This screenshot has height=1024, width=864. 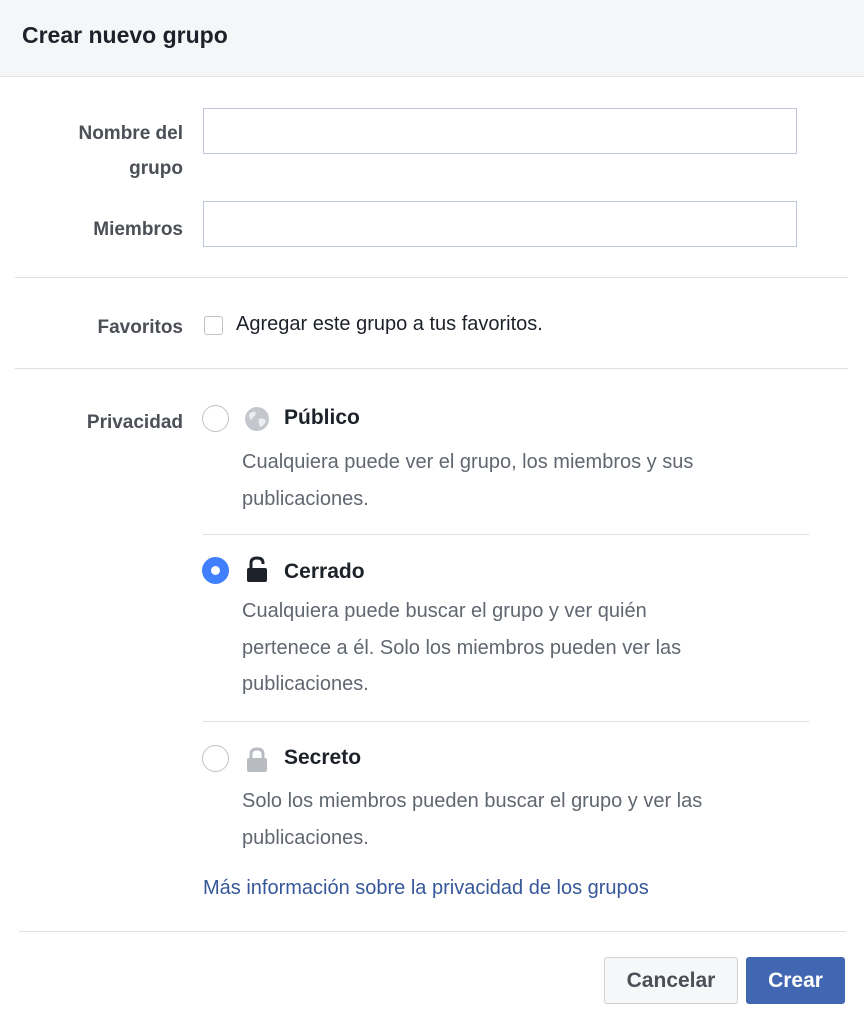 What do you see at coordinates (138, 229) in the screenshot?
I see `members-label: Miembros` at bounding box center [138, 229].